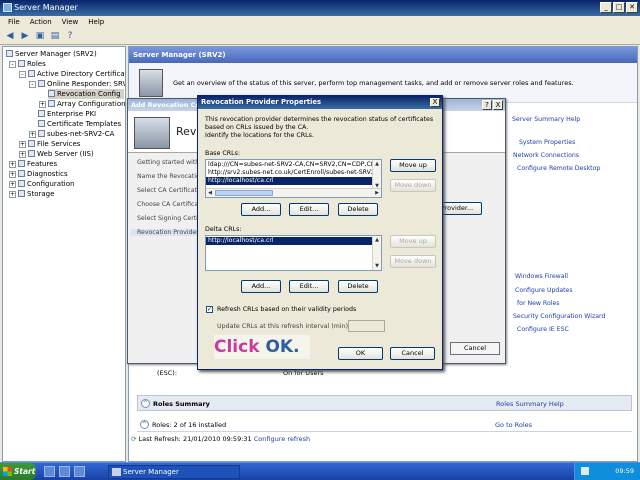 The width and height of the screenshot is (640, 480). Describe the element at coordinates (513, 425) in the screenshot. I see `go-to-roles-link: Go to Roles` at that location.